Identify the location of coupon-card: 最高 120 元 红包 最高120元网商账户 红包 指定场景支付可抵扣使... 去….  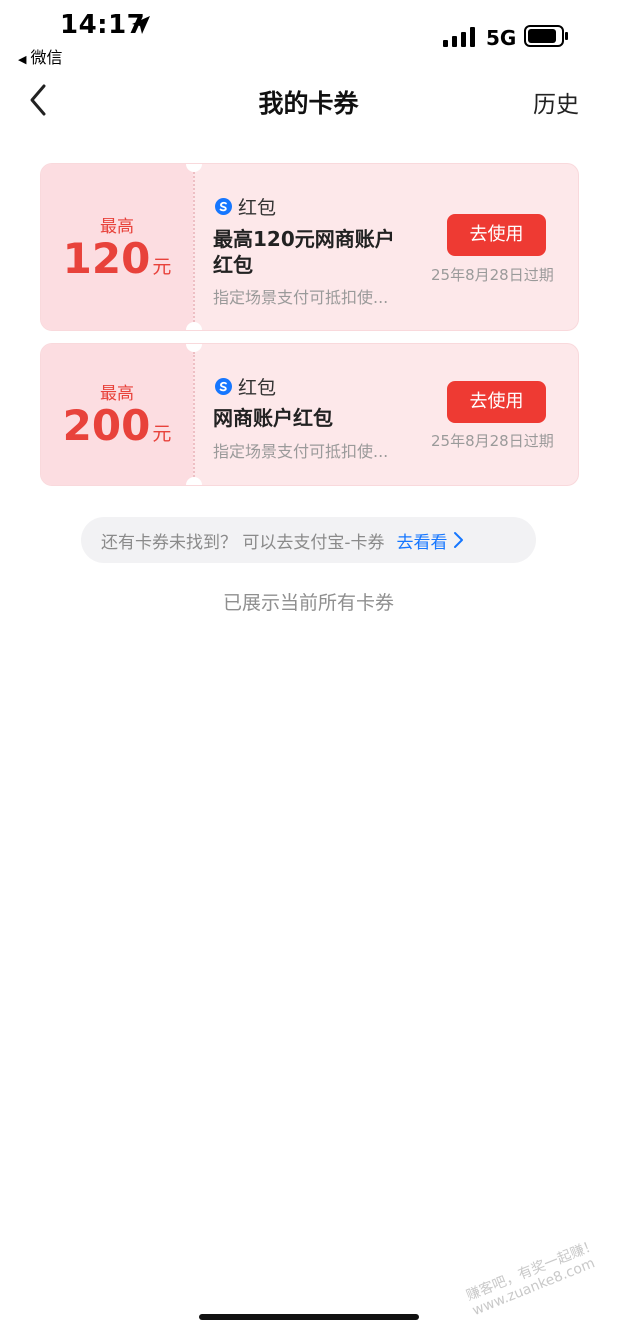
(309, 247).